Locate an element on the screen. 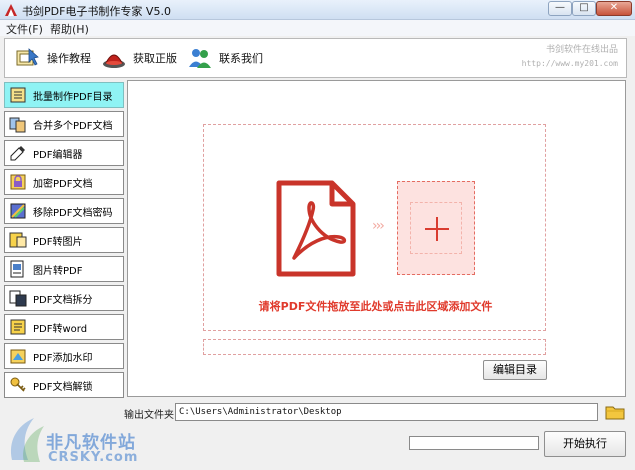 The width and height of the screenshot is (635, 470). sidebar-item-split: PDF文档拆分 is located at coordinates (64, 298).